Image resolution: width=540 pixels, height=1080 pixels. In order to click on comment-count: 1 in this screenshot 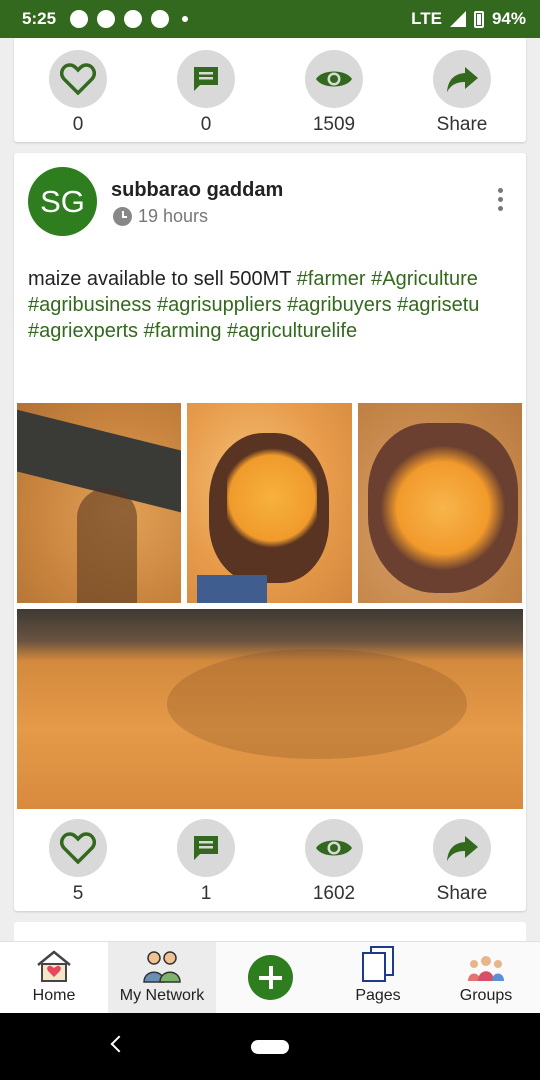, I will do `click(206, 893)`.